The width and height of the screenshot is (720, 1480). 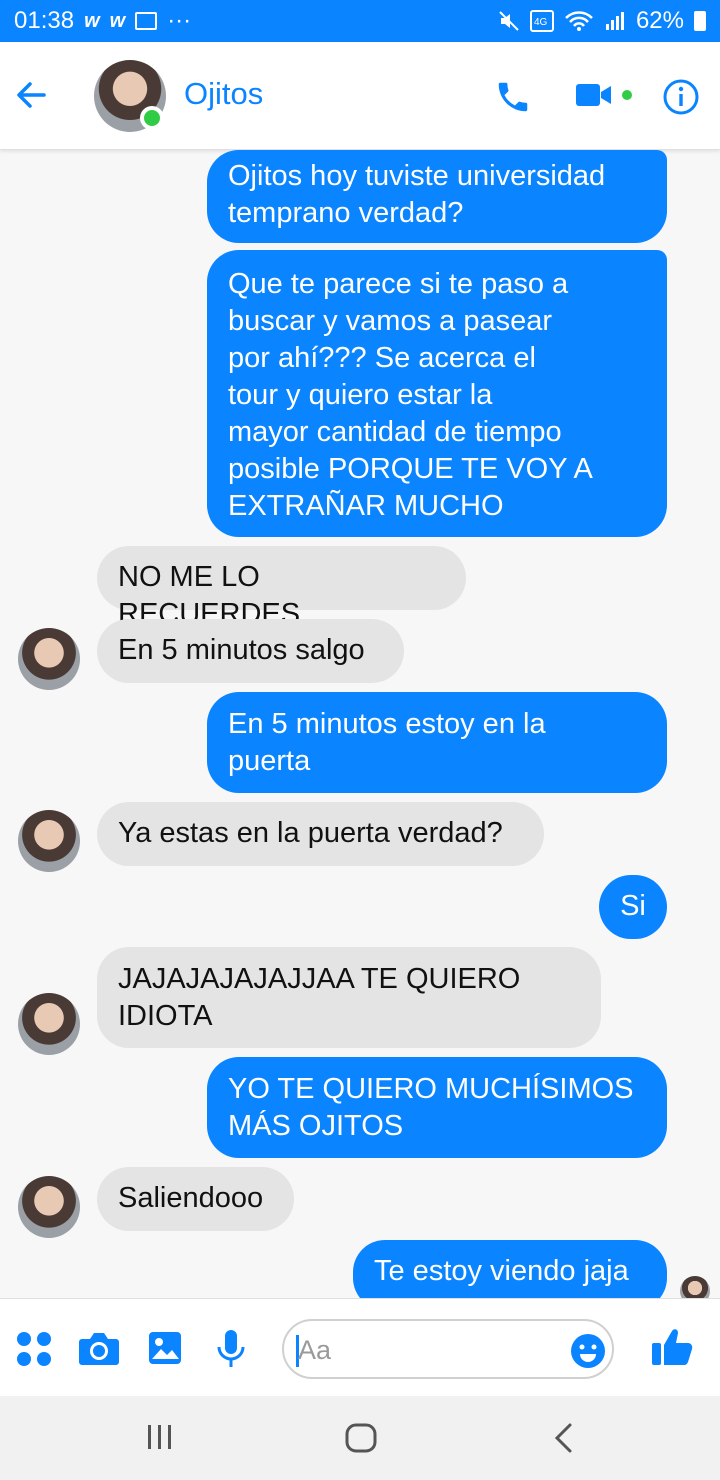 What do you see at coordinates (223, 94) in the screenshot?
I see `contact-name: Ojitos` at bounding box center [223, 94].